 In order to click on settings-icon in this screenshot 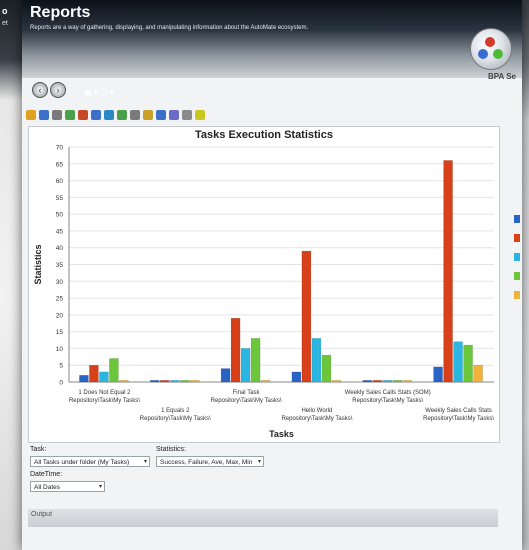, I will do `click(187, 115)`.